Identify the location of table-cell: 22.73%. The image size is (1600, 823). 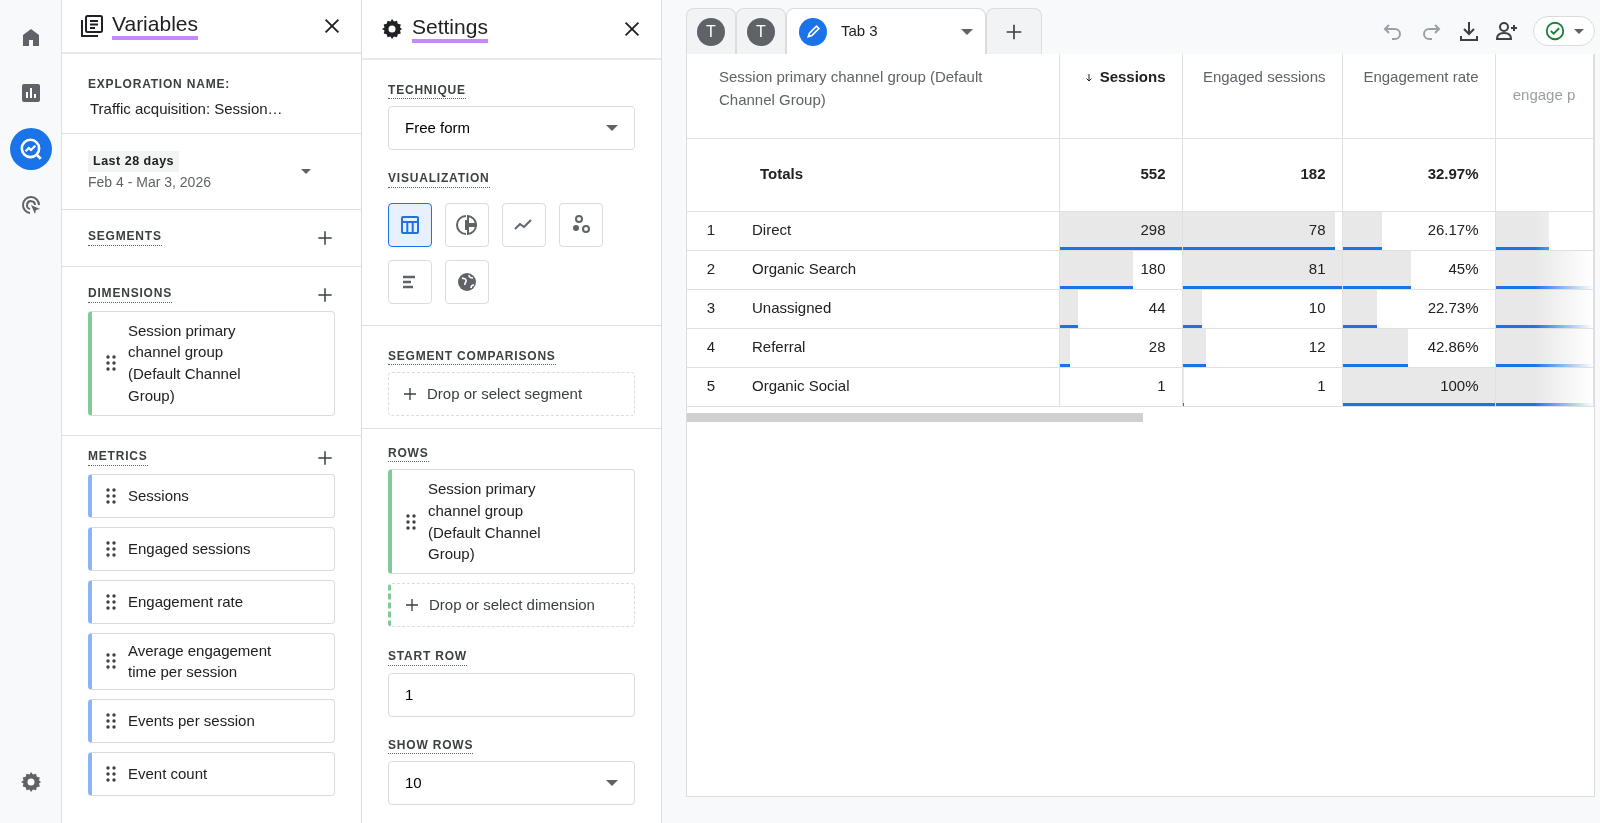
(1453, 308).